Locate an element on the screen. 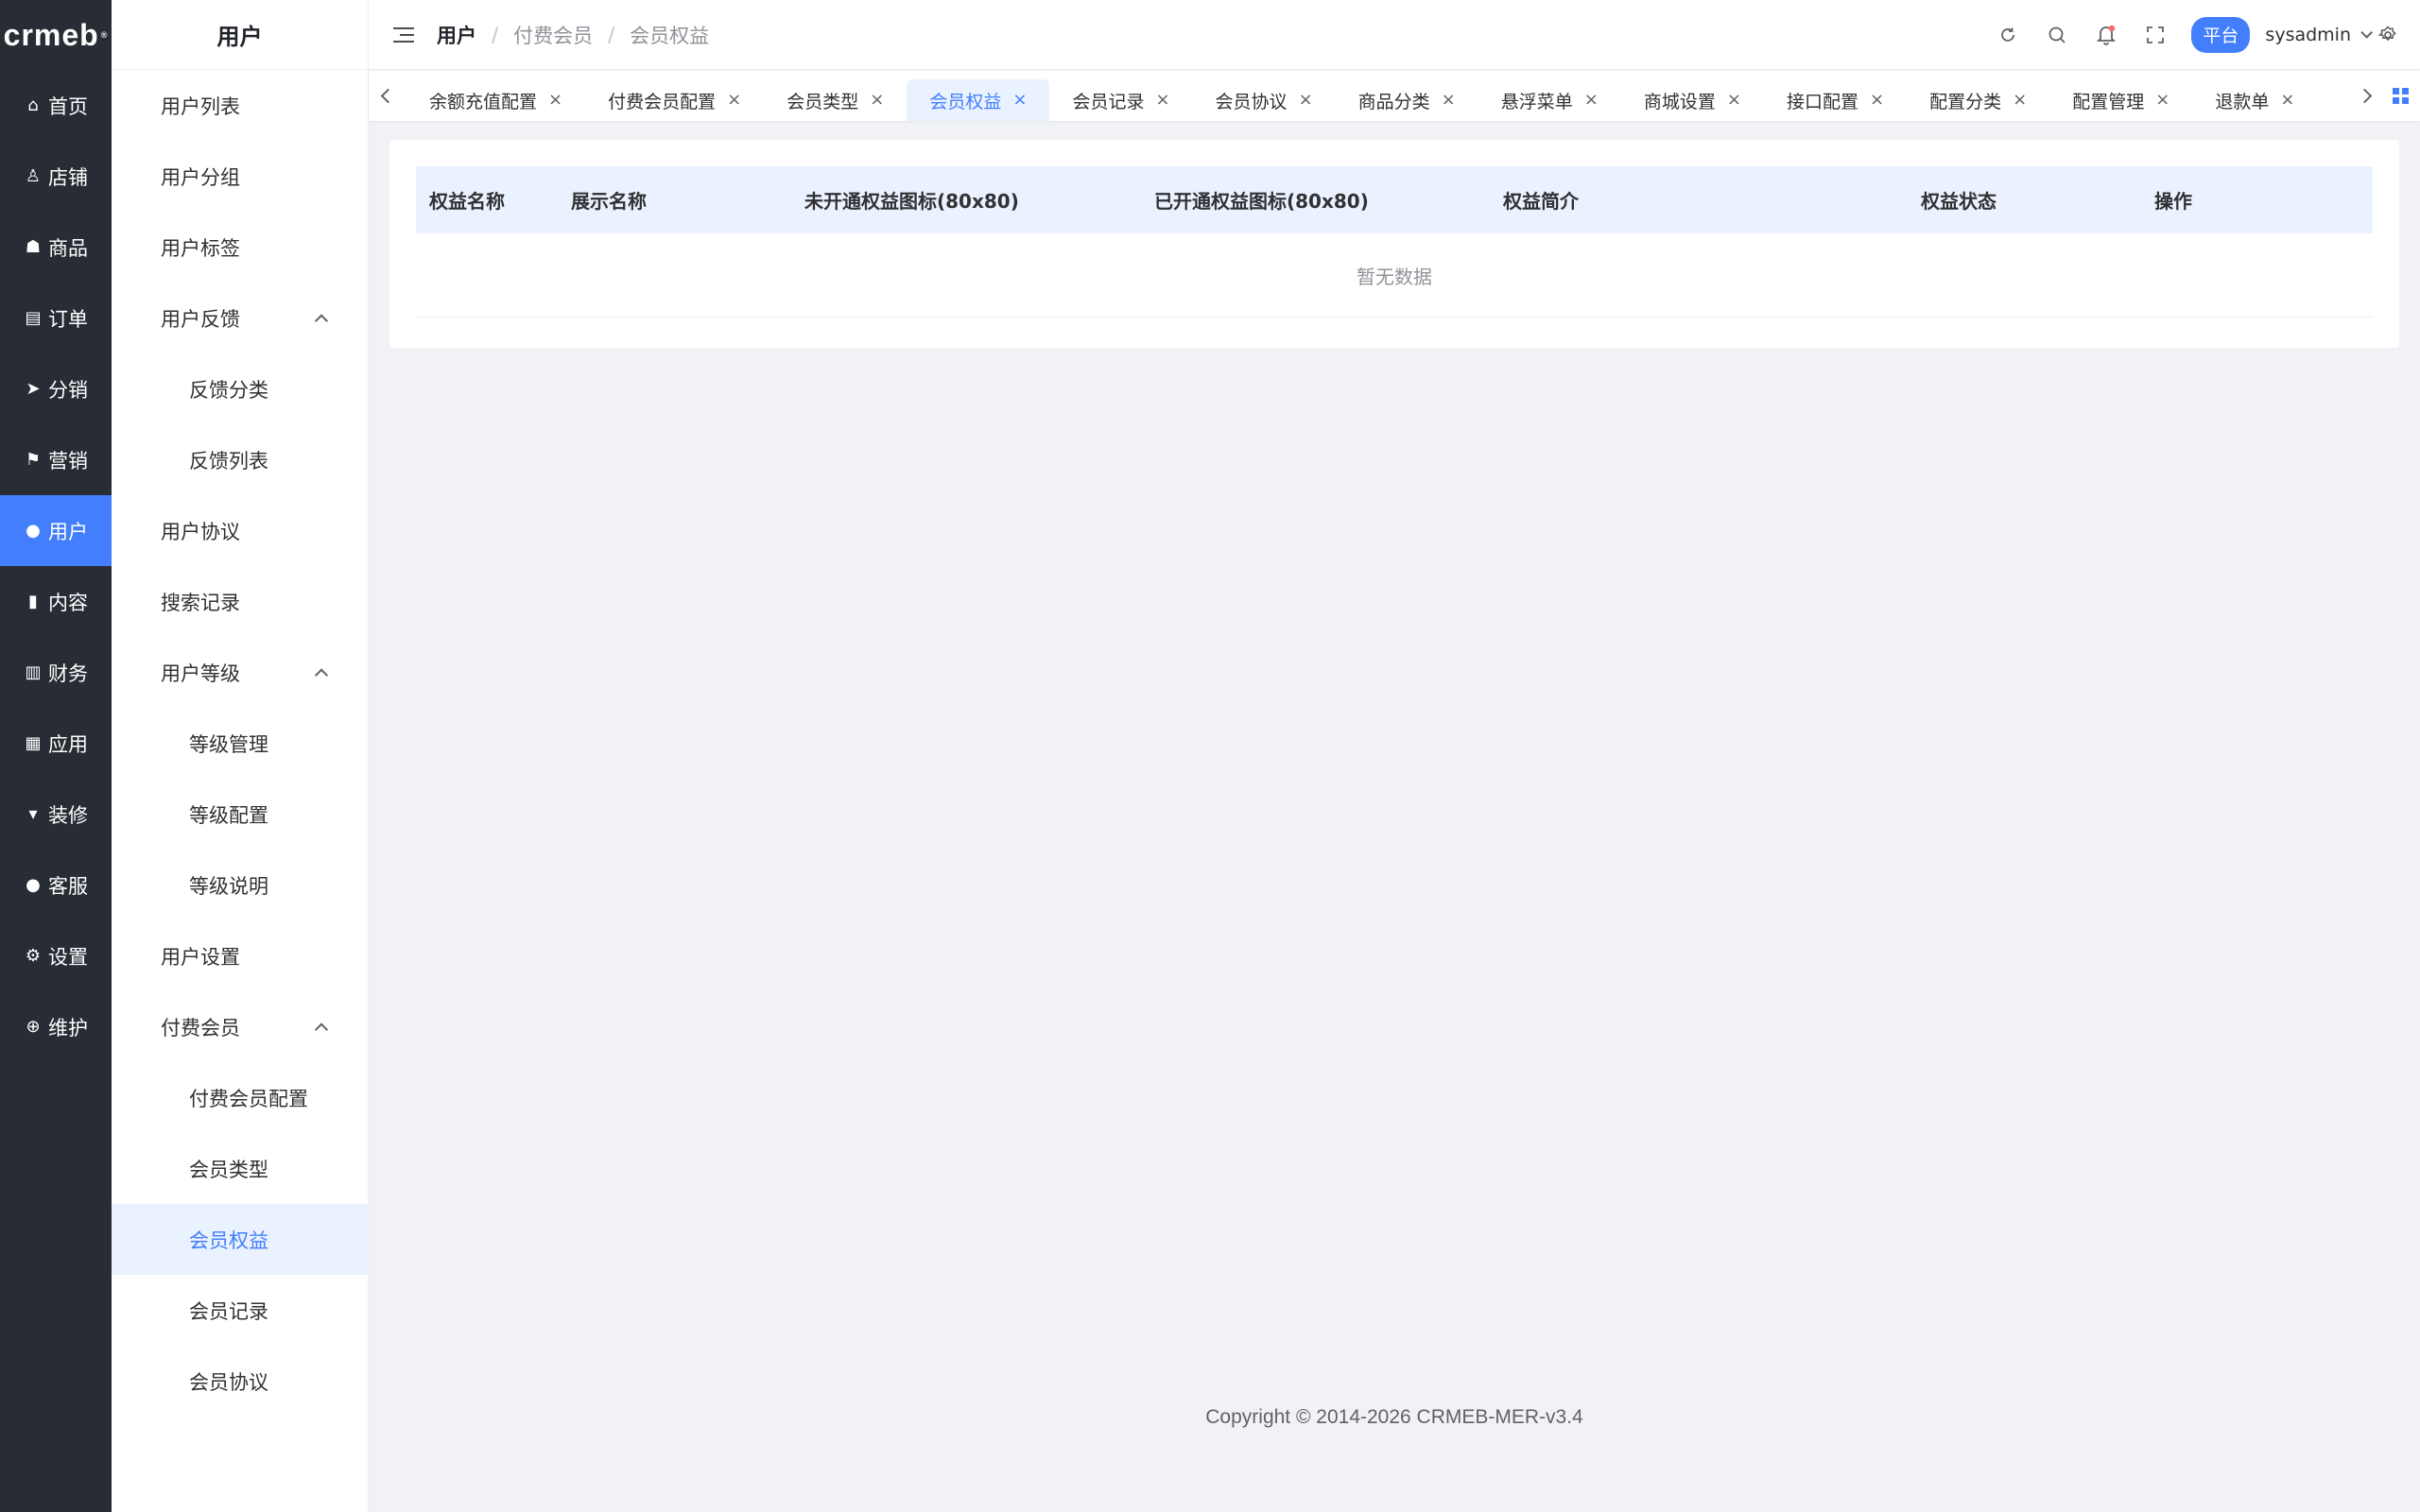 This screenshot has width=2420, height=1512. tab-label: 会员权益 is located at coordinates (966, 101).